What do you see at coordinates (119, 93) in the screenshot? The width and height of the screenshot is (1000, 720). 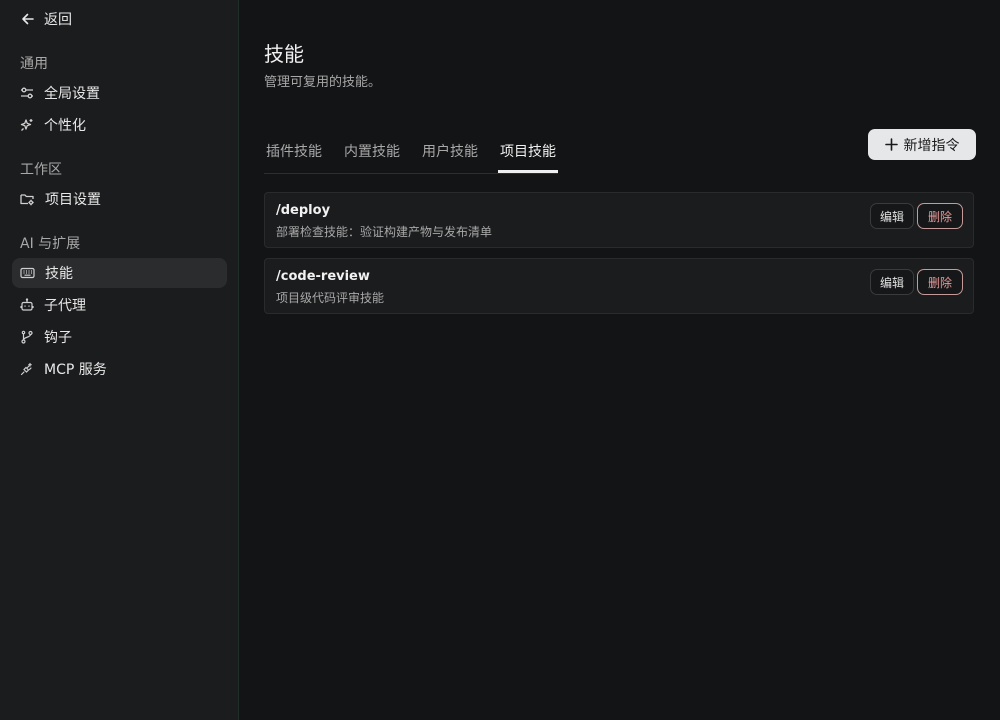 I see `sidebar-item-global-settings: 全局设置` at bounding box center [119, 93].